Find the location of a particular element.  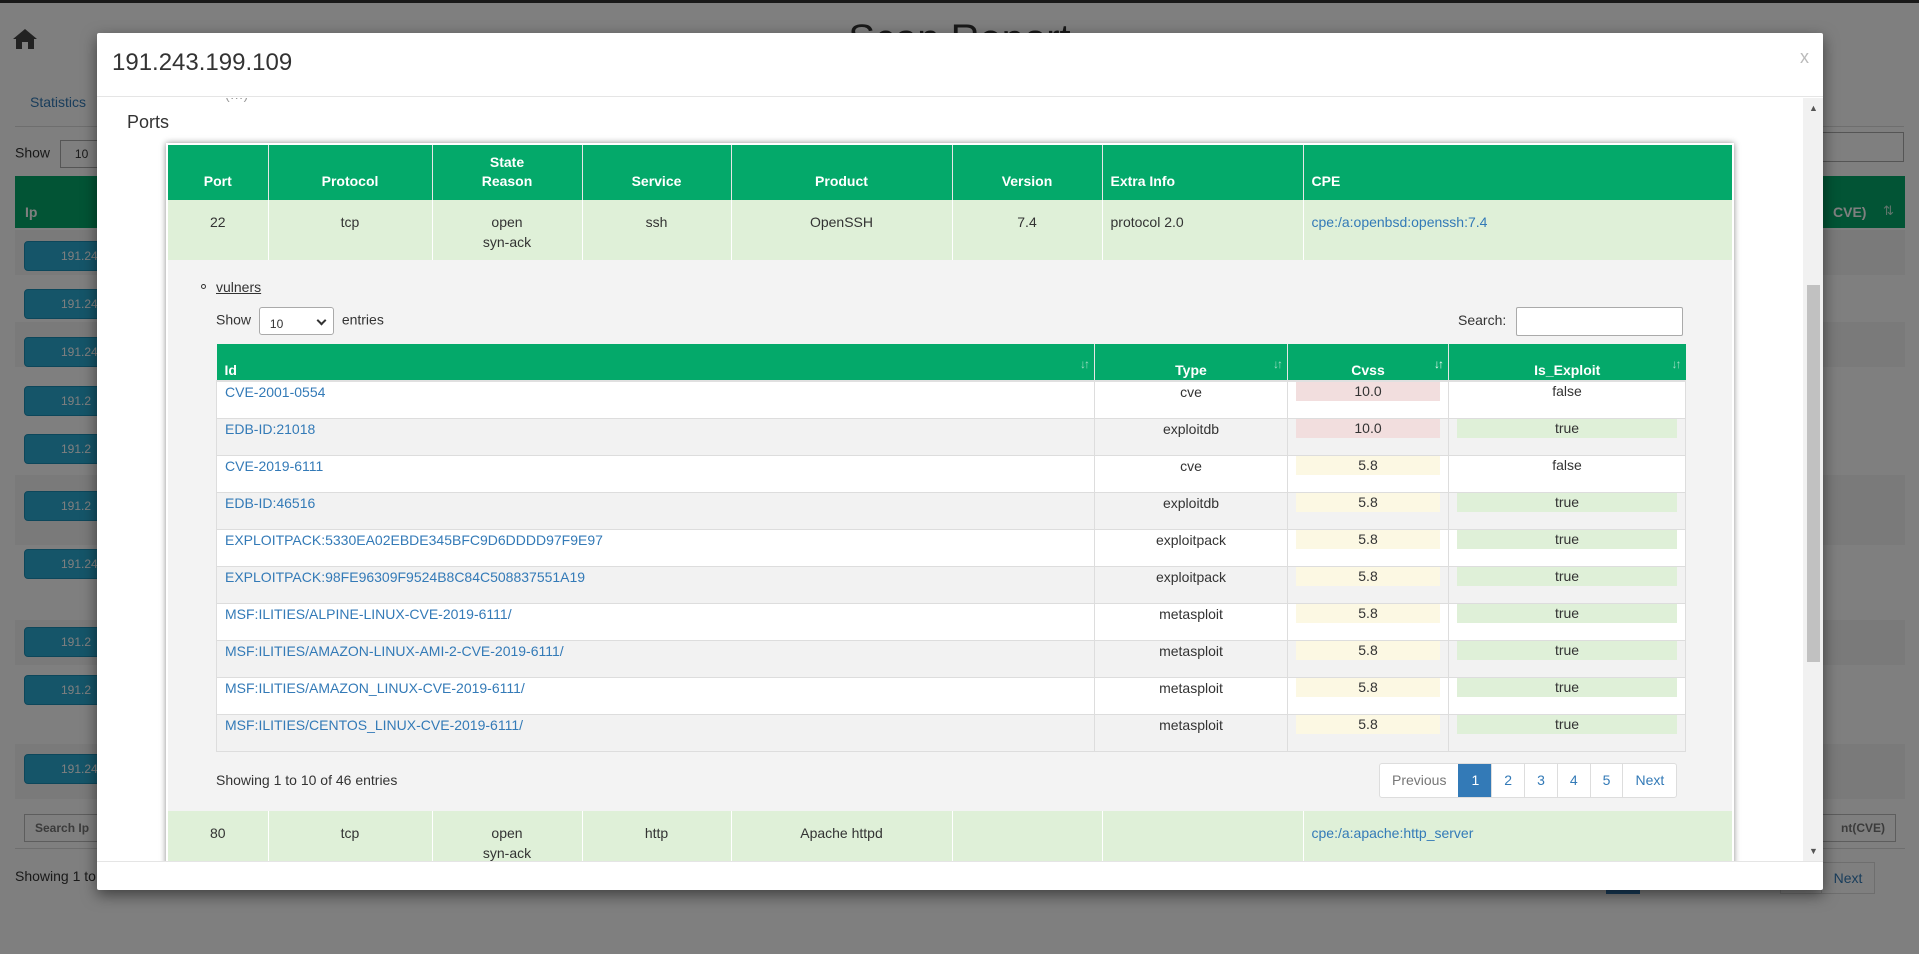

port-reason: syn-ack is located at coordinates (507, 853).